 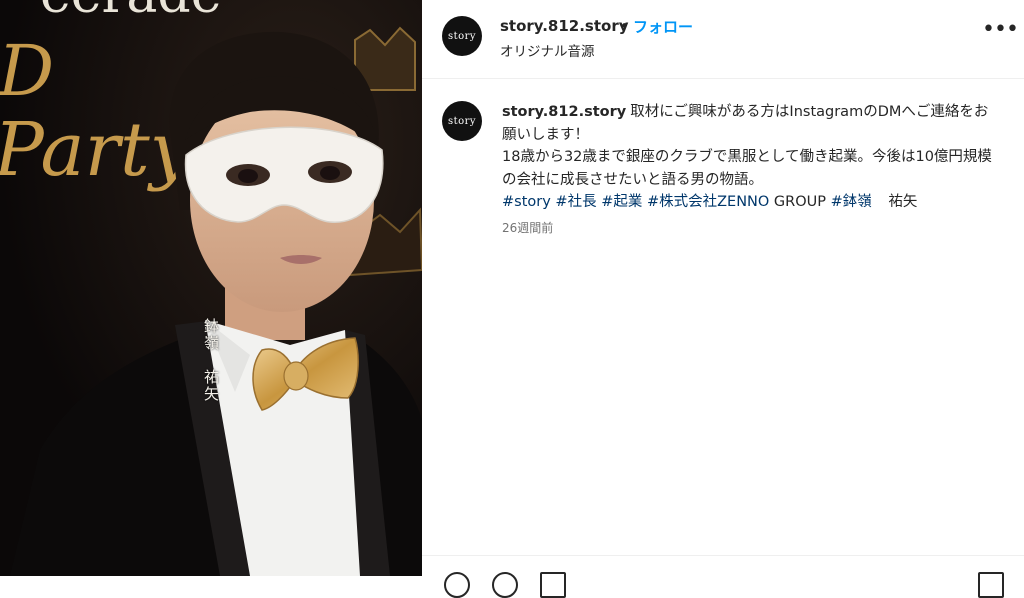 What do you see at coordinates (575, 202) in the screenshot?
I see `hashtag-shacho: #社長` at bounding box center [575, 202].